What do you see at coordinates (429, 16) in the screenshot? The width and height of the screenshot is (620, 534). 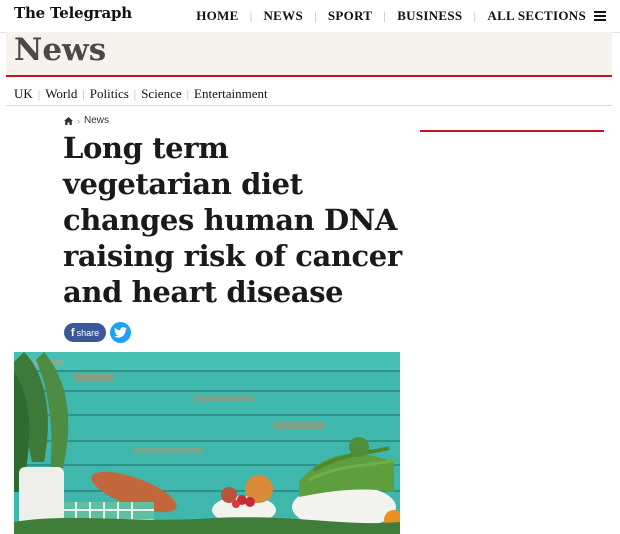 I see `nav-business: BUSINESS` at bounding box center [429, 16].